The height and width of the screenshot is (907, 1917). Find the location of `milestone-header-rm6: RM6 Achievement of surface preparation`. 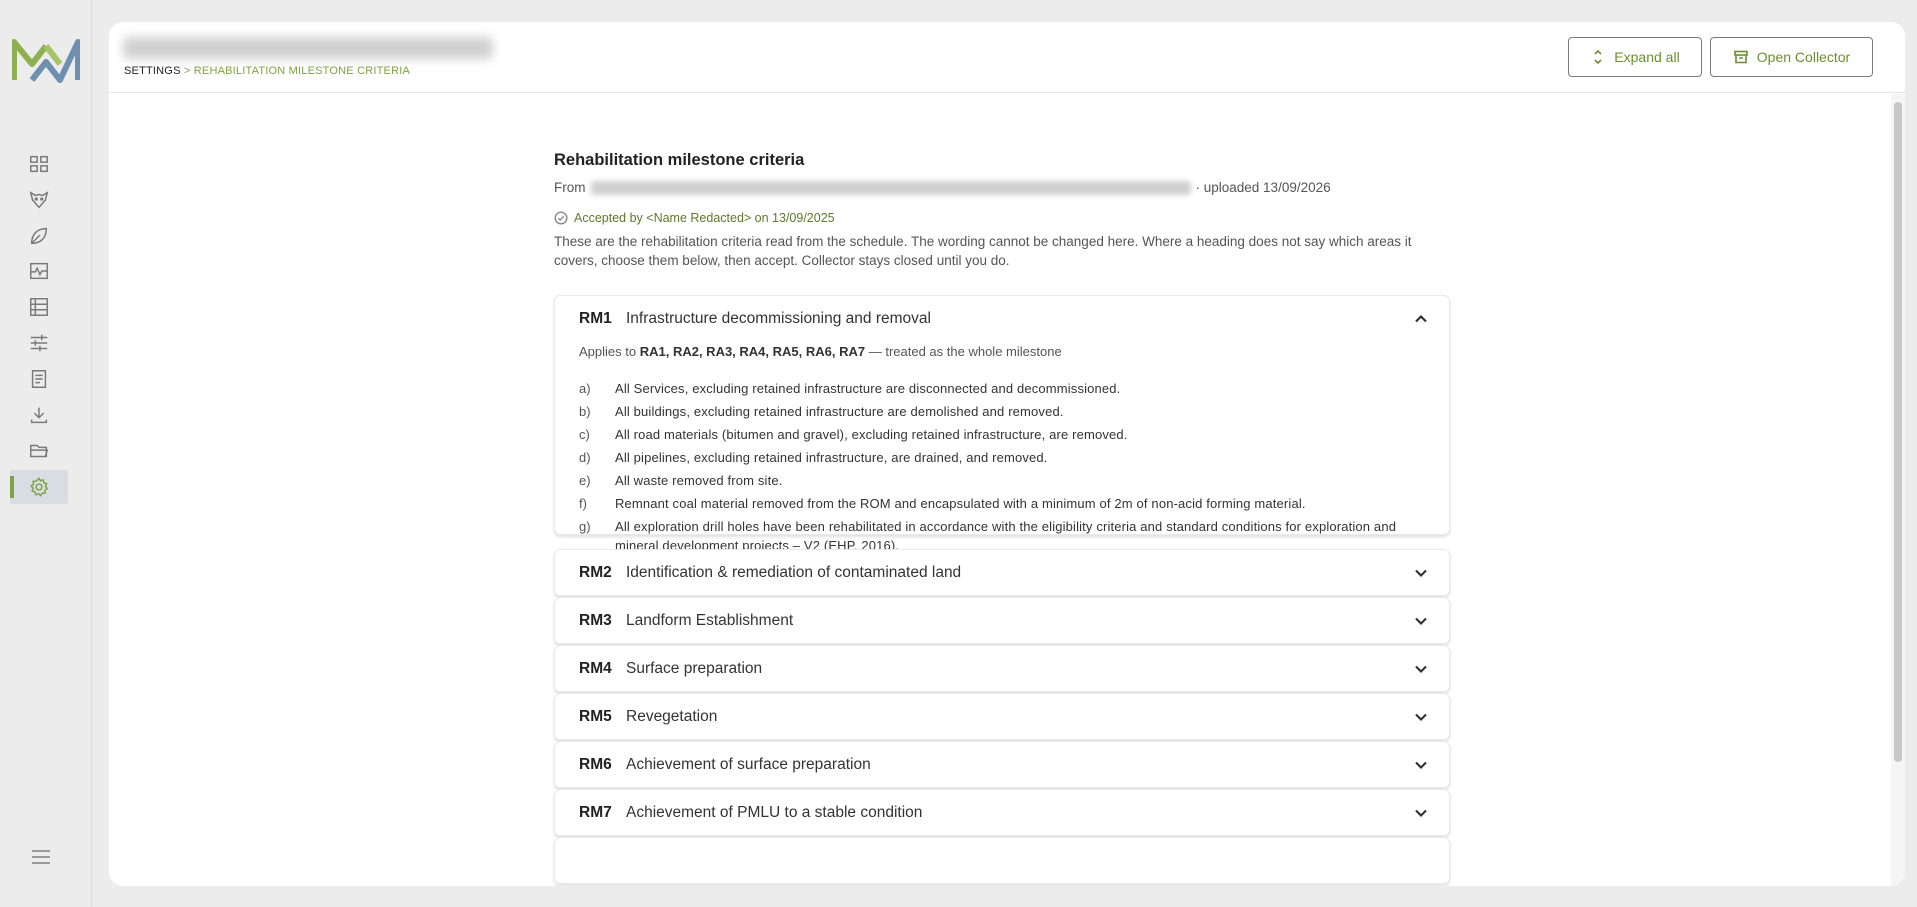

milestone-header-rm6: RM6 Achievement of surface preparation is located at coordinates (1002, 765).